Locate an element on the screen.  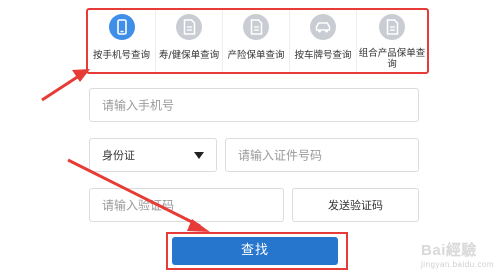
tab-label: 寿/健保单查询 is located at coordinates (189, 55).